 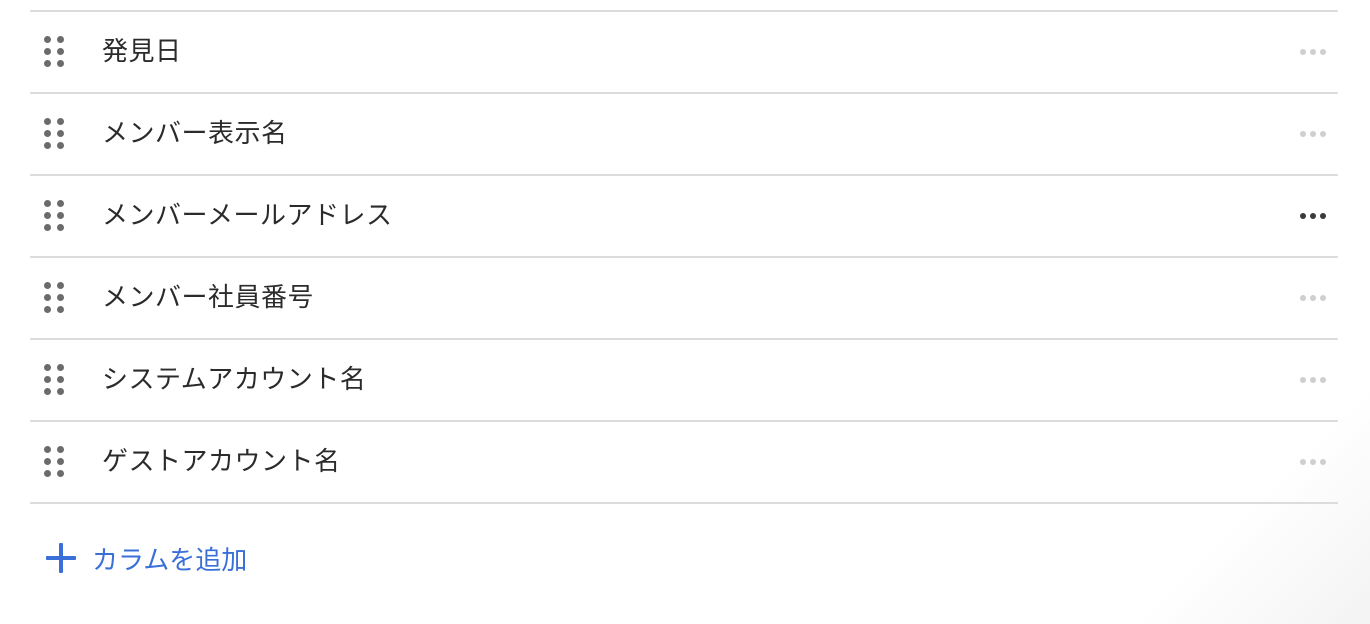 I want to click on column-label: 発見日, so click(x=142, y=52).